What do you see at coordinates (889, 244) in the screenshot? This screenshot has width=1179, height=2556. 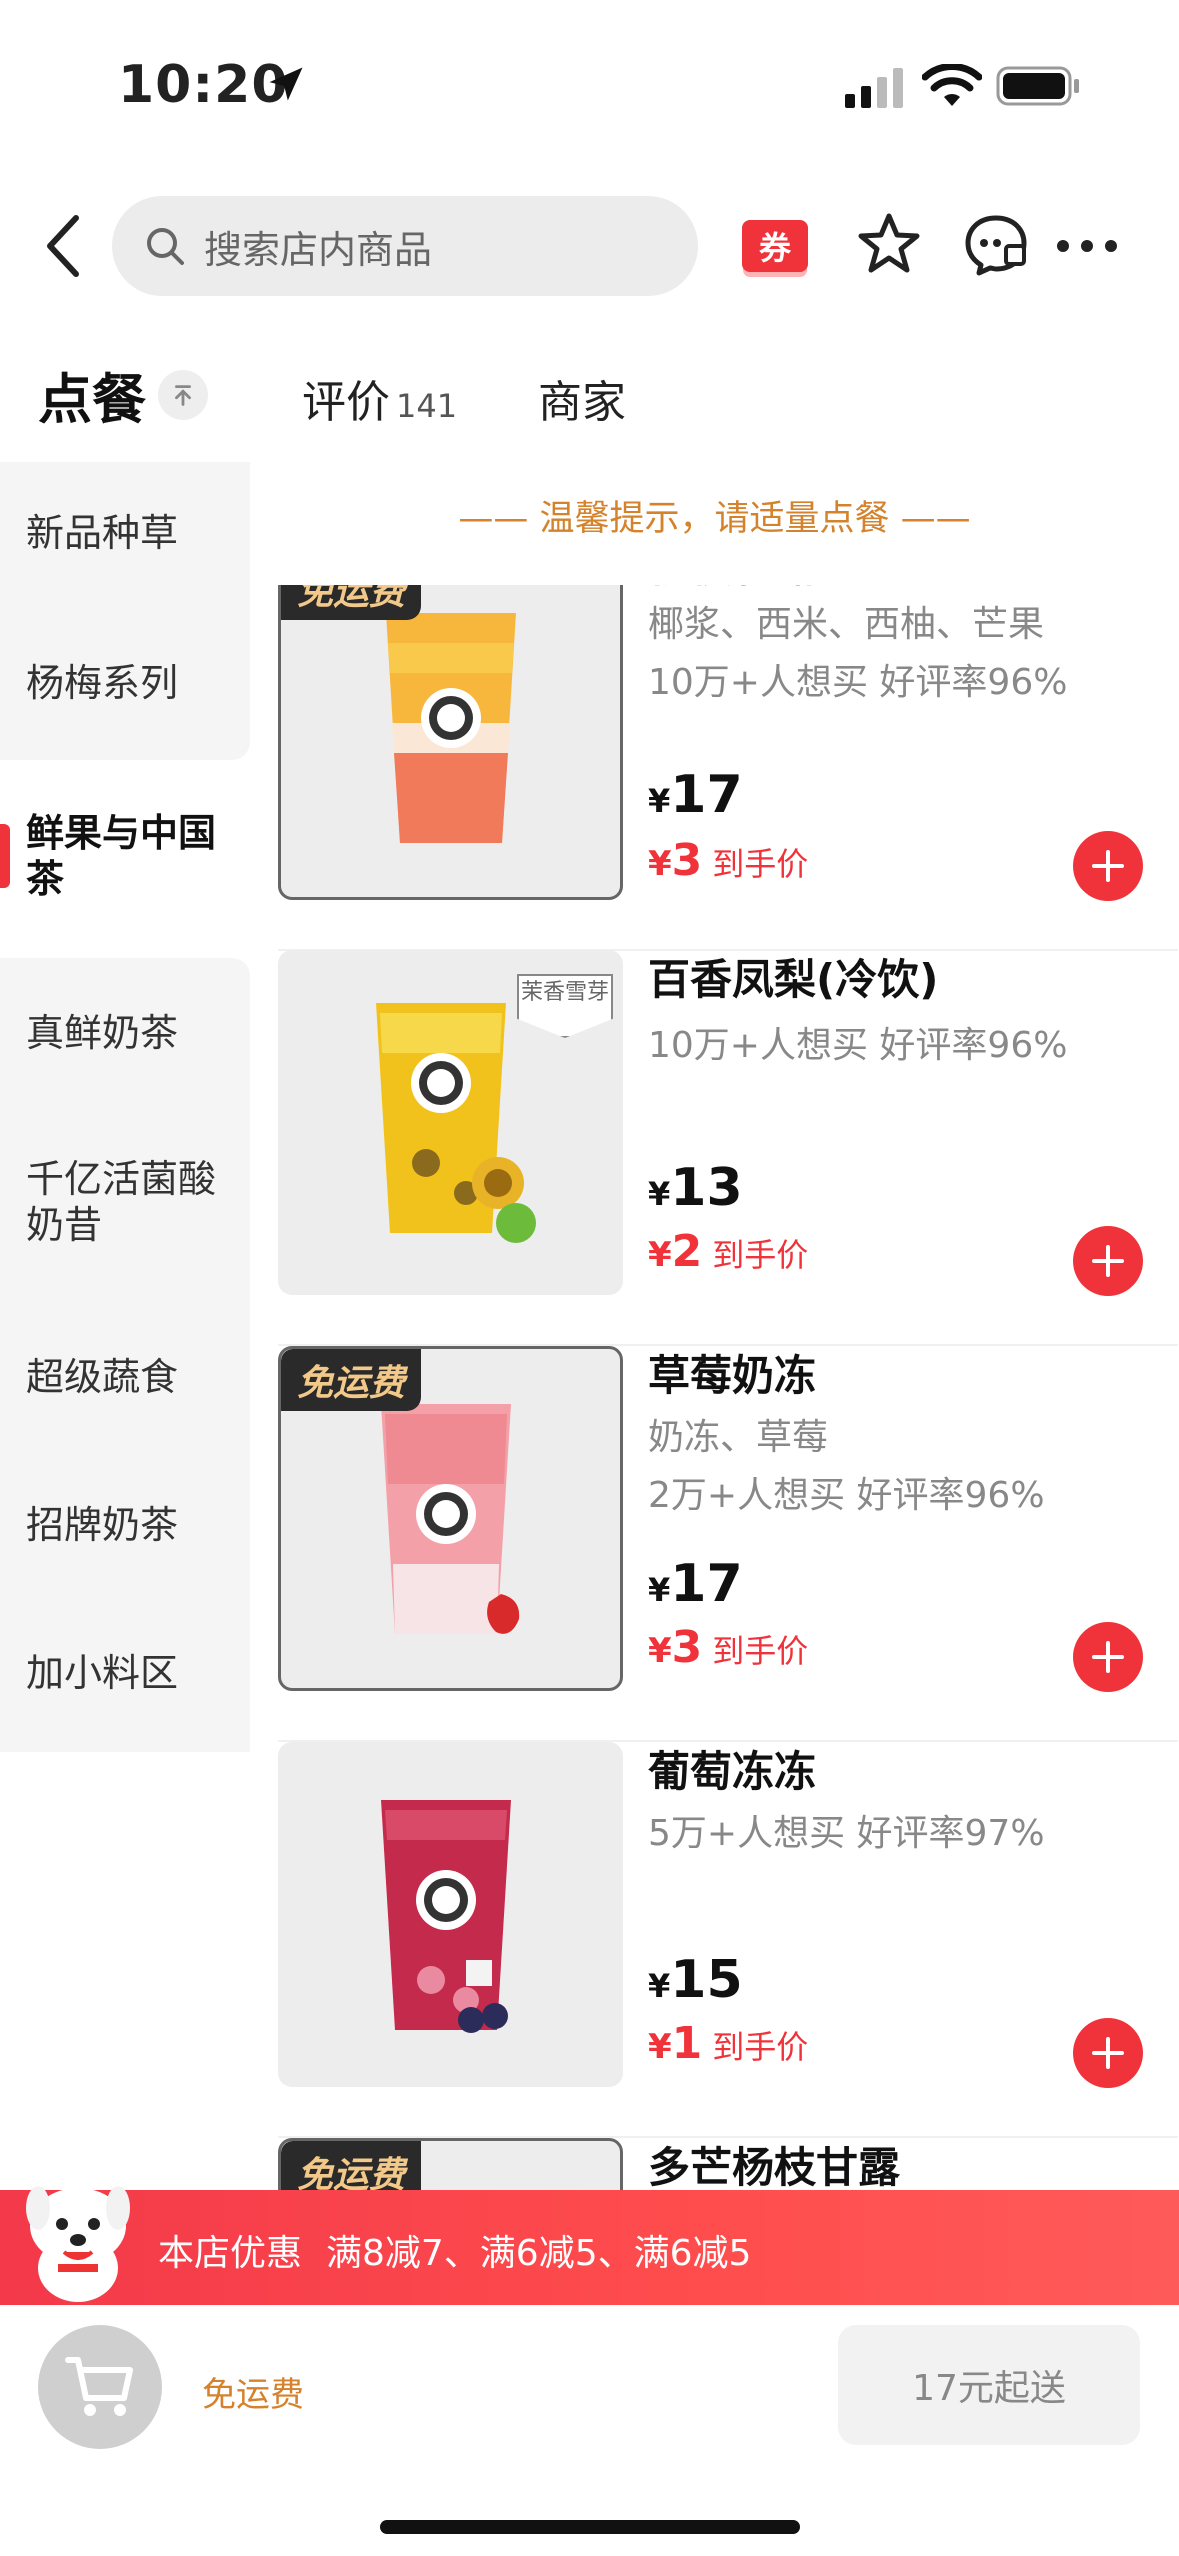 I see `favorite-star-icon` at bounding box center [889, 244].